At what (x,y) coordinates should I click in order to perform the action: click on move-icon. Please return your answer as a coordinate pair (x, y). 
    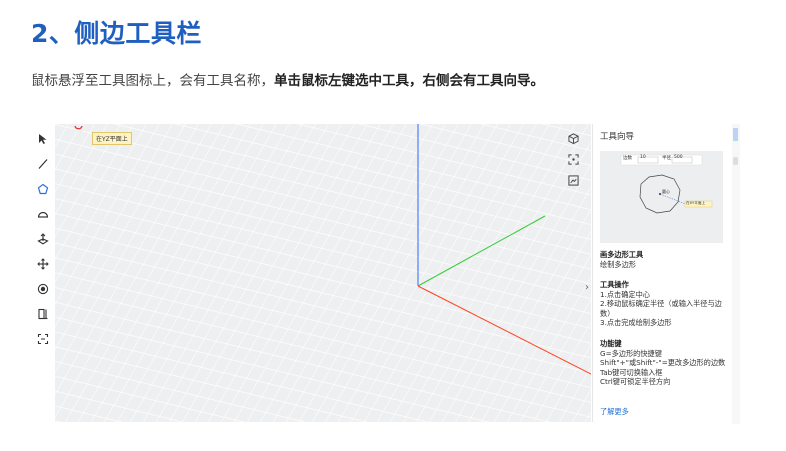
    Looking at the image, I should click on (43, 264).